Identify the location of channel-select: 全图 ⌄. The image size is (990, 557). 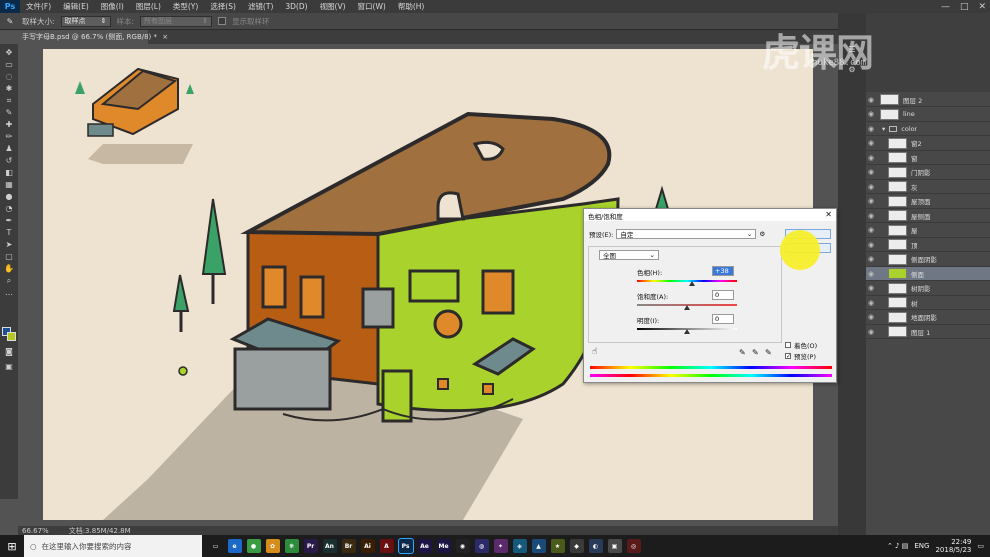
(629, 255).